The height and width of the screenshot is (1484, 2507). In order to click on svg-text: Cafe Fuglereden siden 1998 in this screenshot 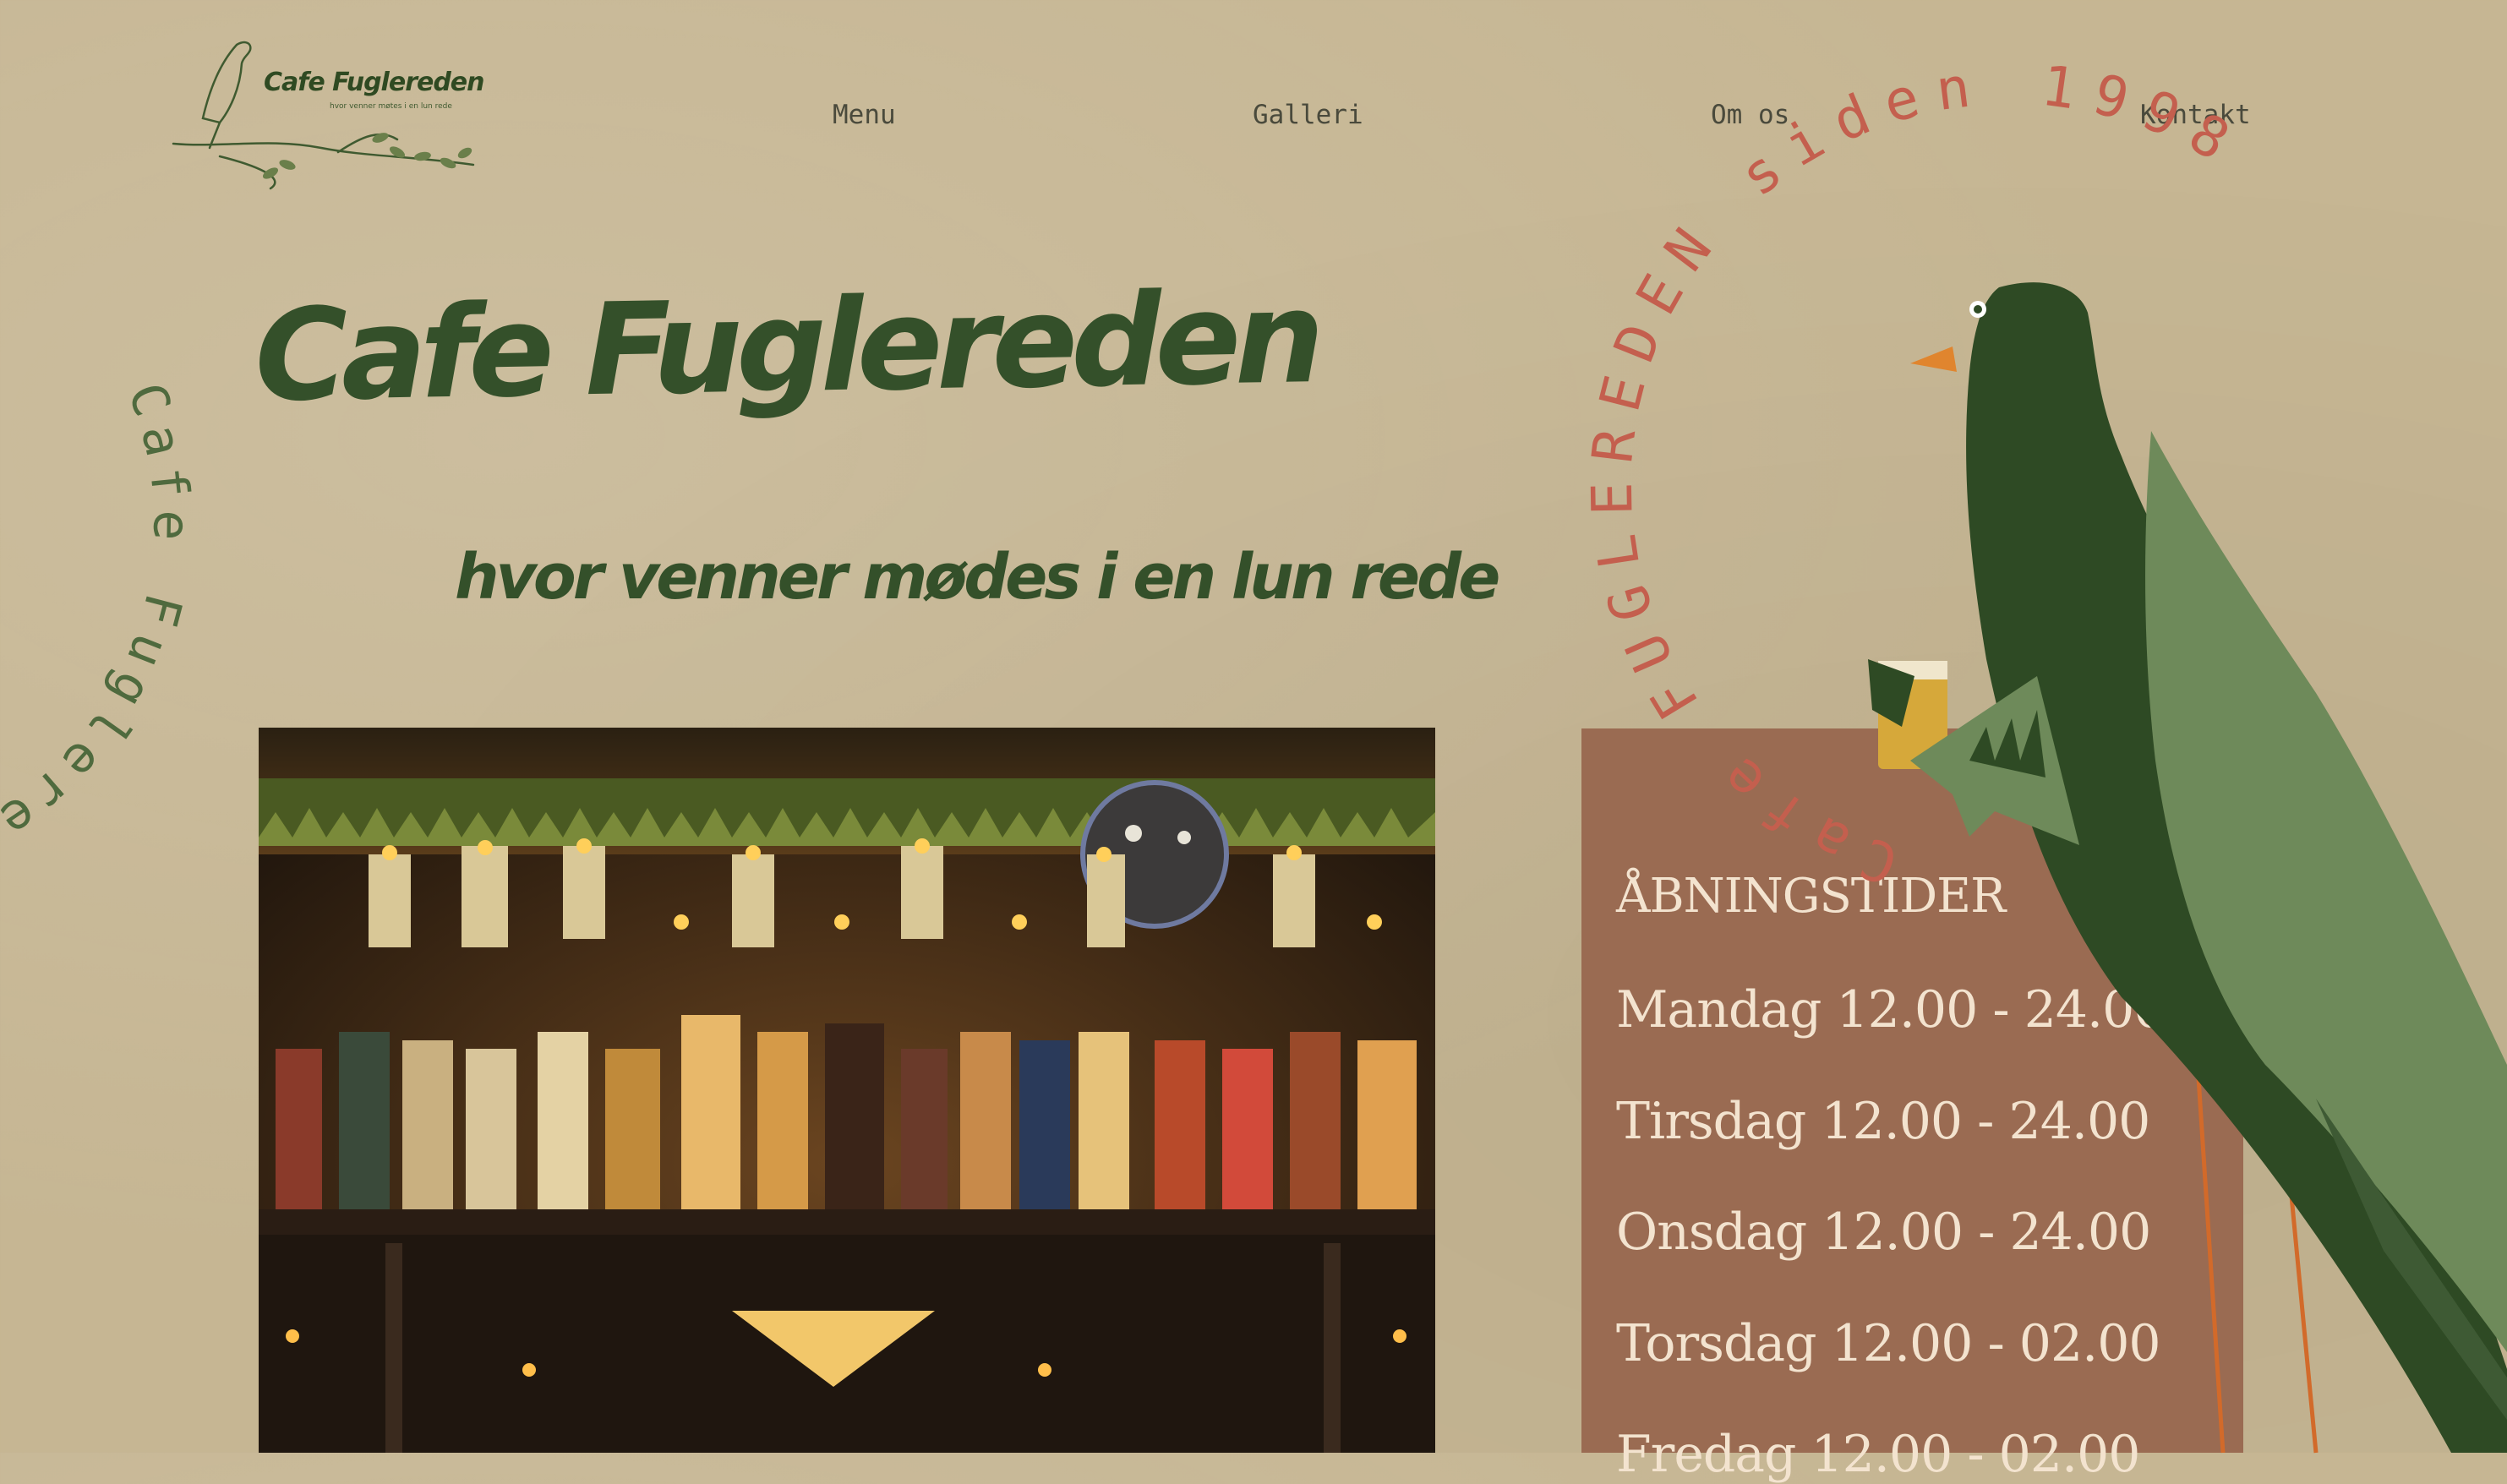, I will do `click(100, 625)`.